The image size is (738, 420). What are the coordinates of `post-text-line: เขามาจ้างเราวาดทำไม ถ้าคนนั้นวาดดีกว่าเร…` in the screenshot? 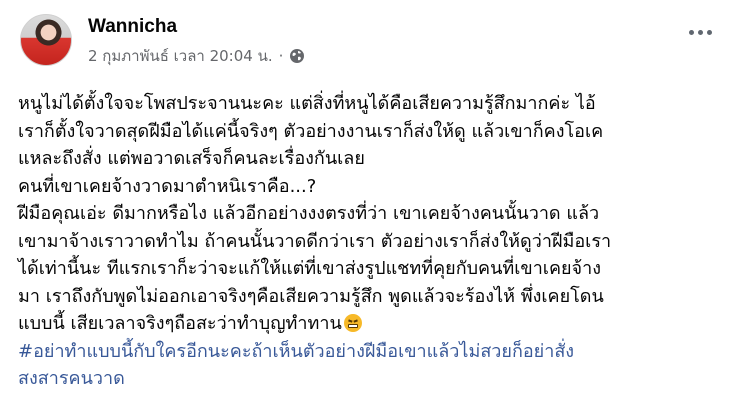 It's located at (315, 241).